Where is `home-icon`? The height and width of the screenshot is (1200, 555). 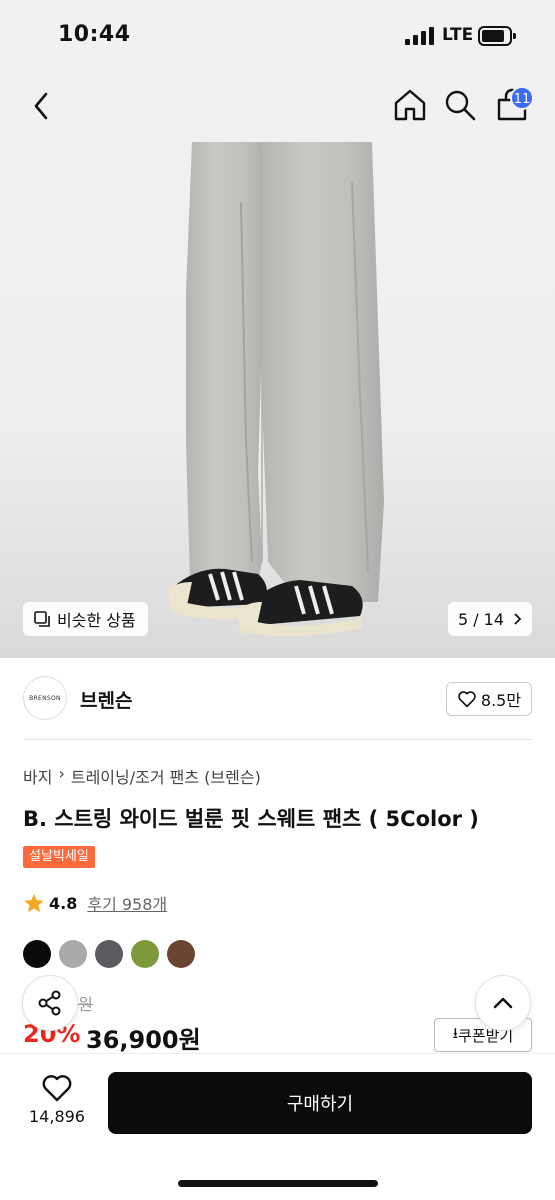 home-icon is located at coordinates (410, 105).